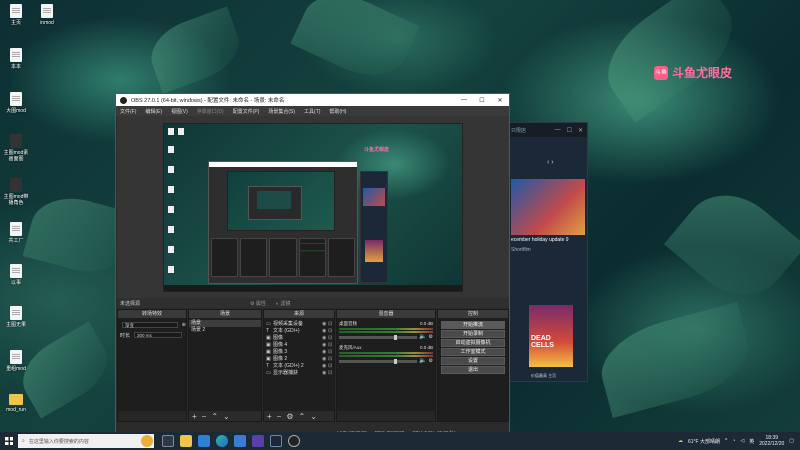  I want to click on maximize-icon: ☐, so click(569, 130).